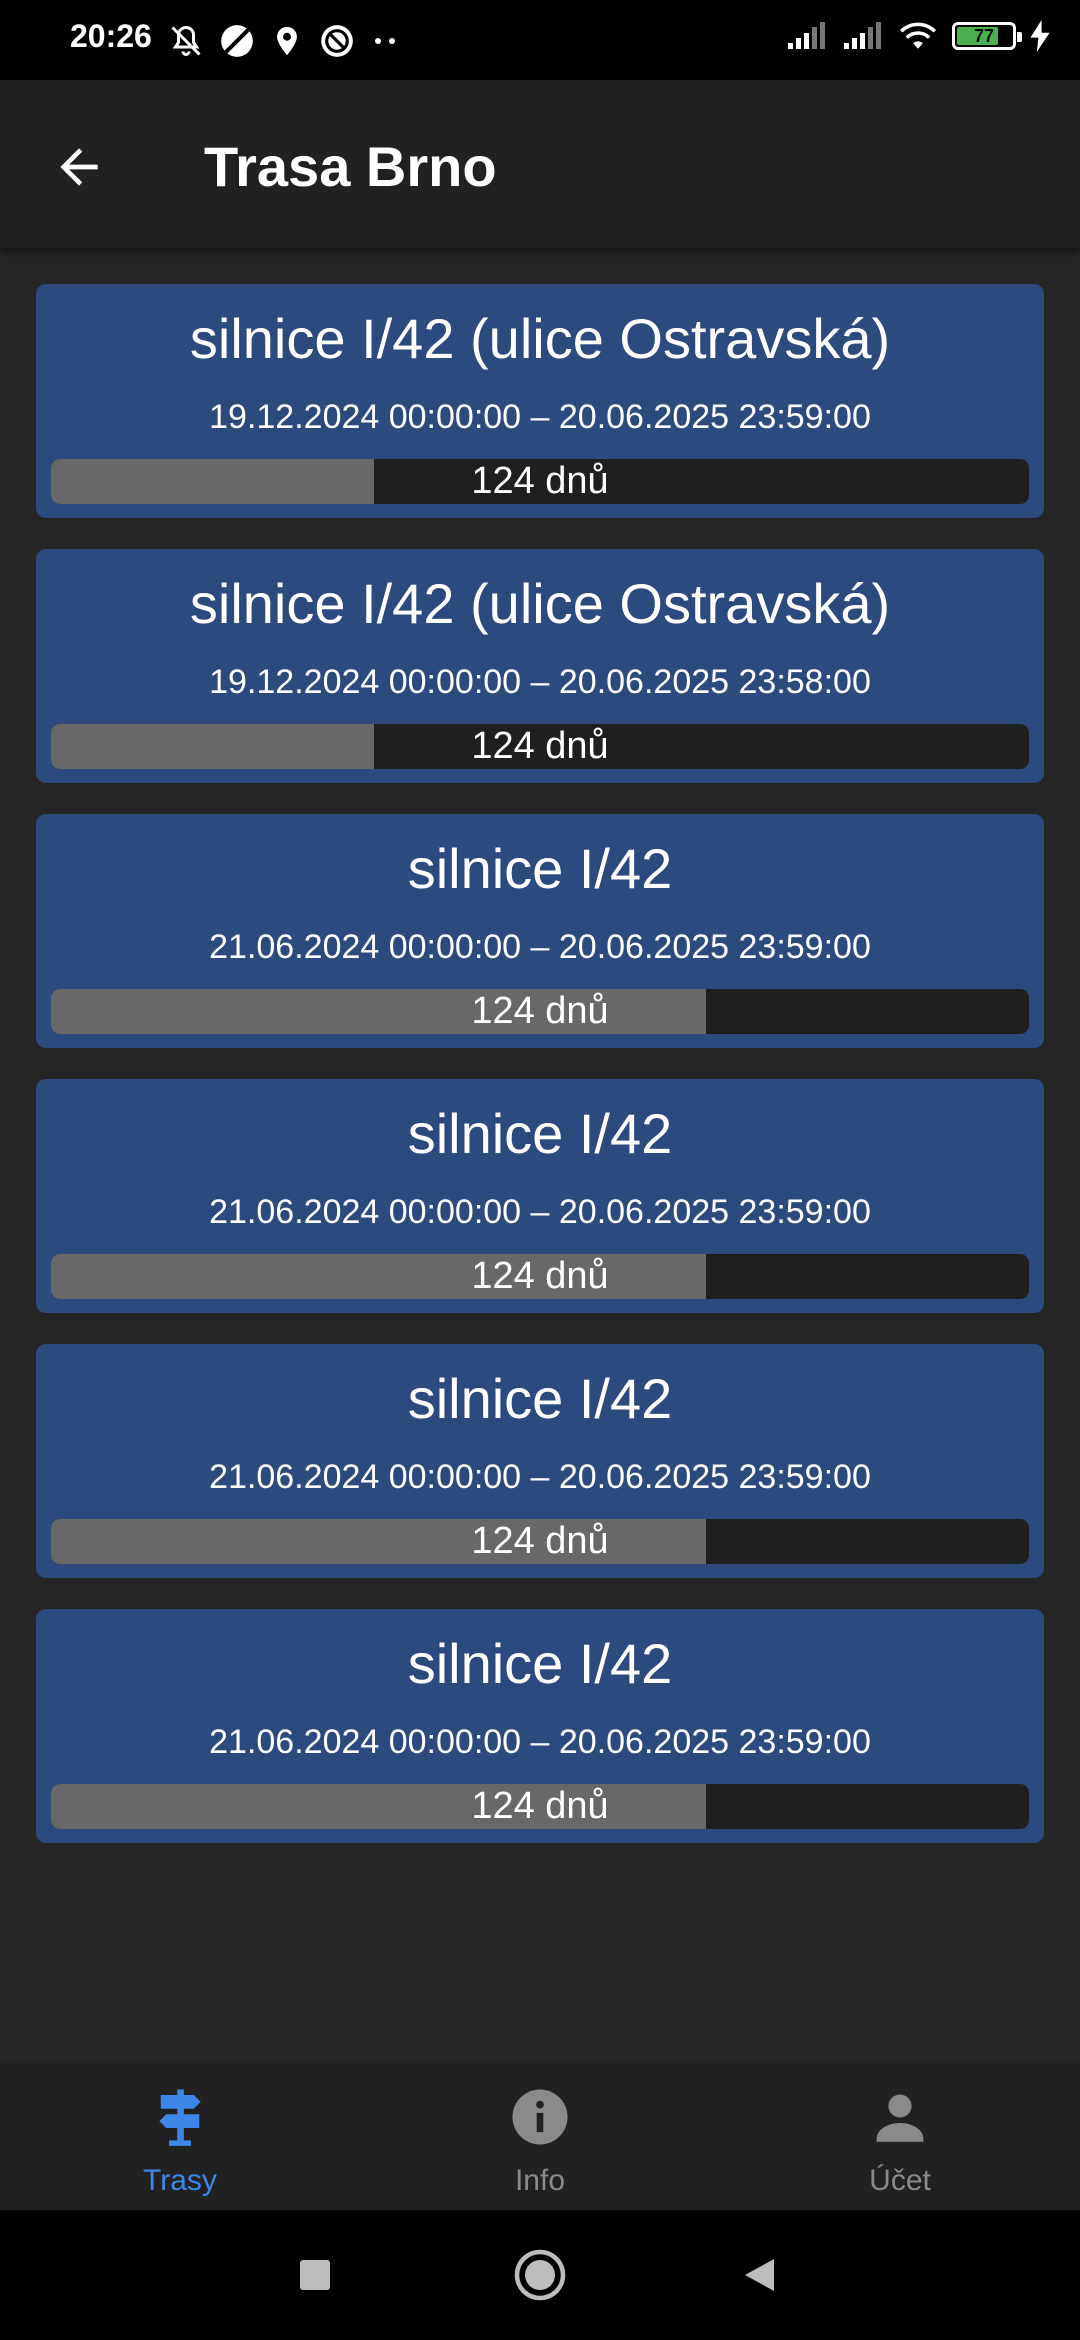 This screenshot has width=1080, height=2340. What do you see at coordinates (540, 2117) in the screenshot?
I see `info-icon` at bounding box center [540, 2117].